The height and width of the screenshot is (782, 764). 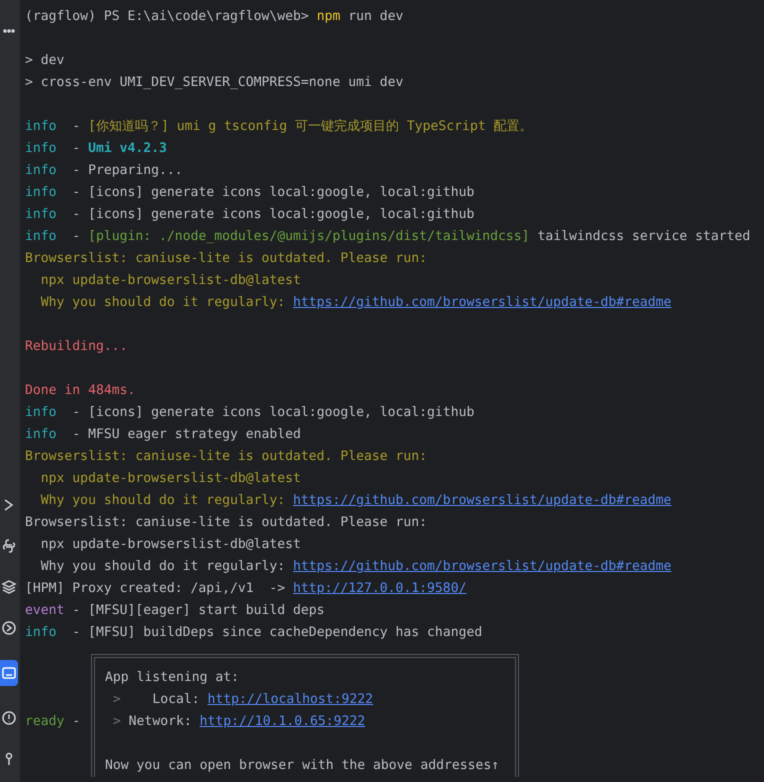 What do you see at coordinates (9, 673) in the screenshot?
I see `terminal-icon` at bounding box center [9, 673].